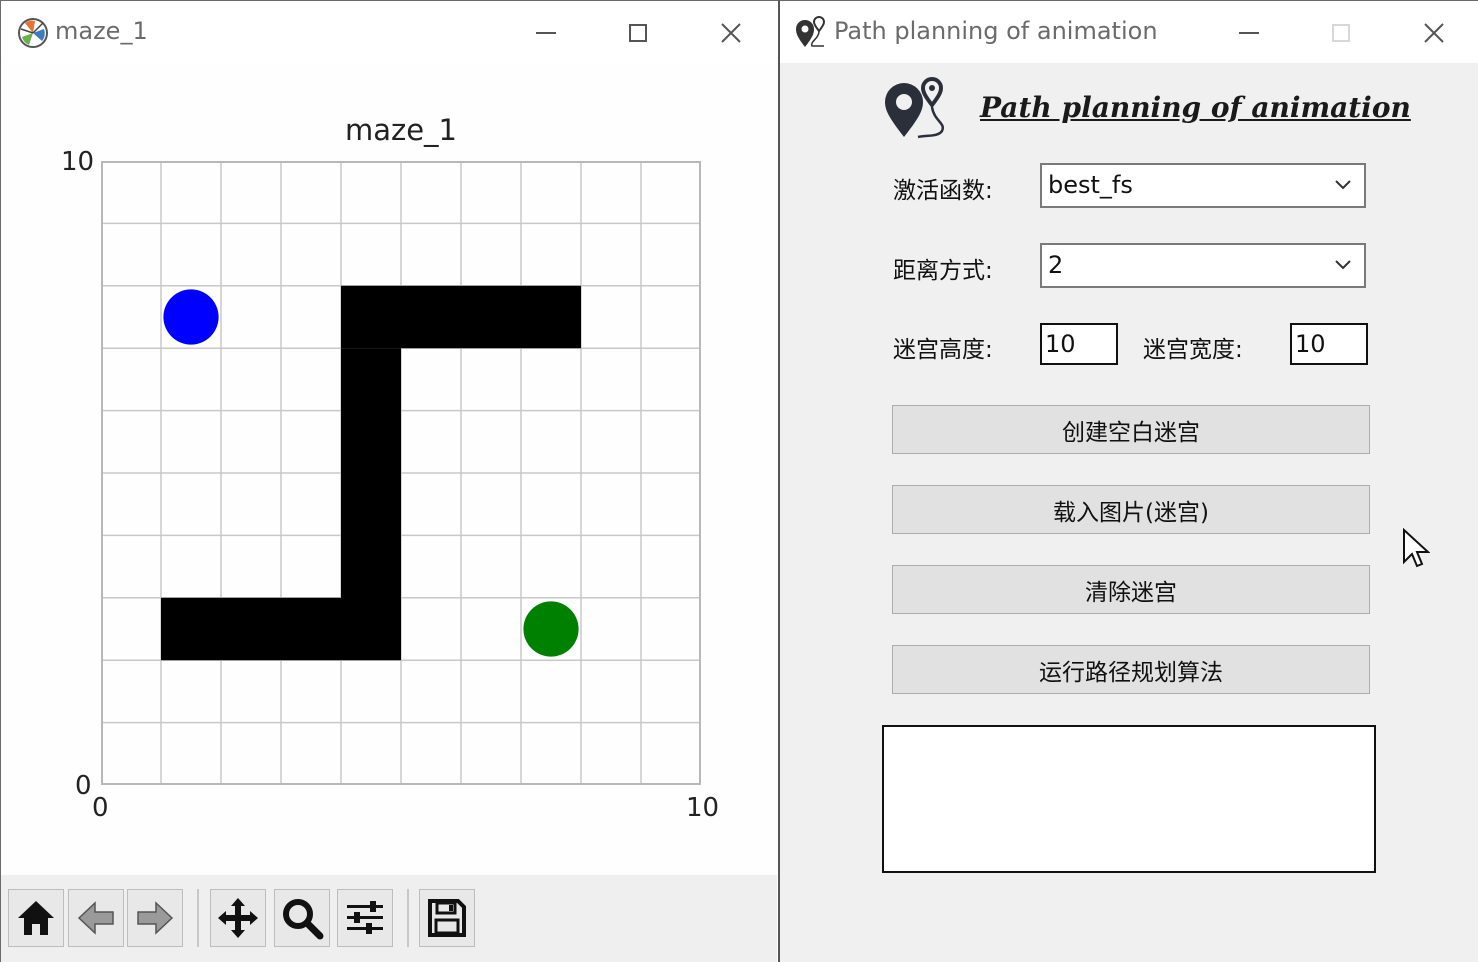  What do you see at coordinates (101, 31) in the screenshot?
I see `window-title: maze_1` at bounding box center [101, 31].